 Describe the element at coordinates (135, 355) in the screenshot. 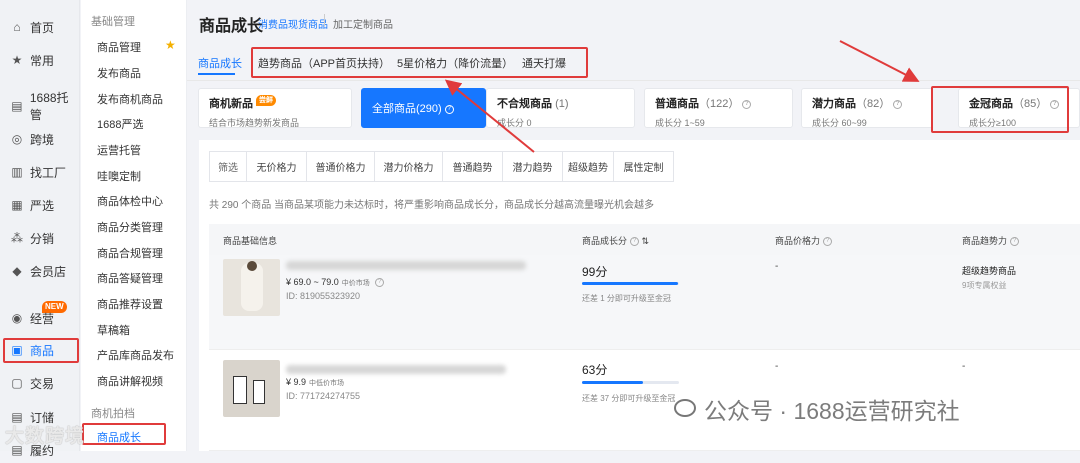

I see `sub-nav-item: 产品库商品发布` at that location.